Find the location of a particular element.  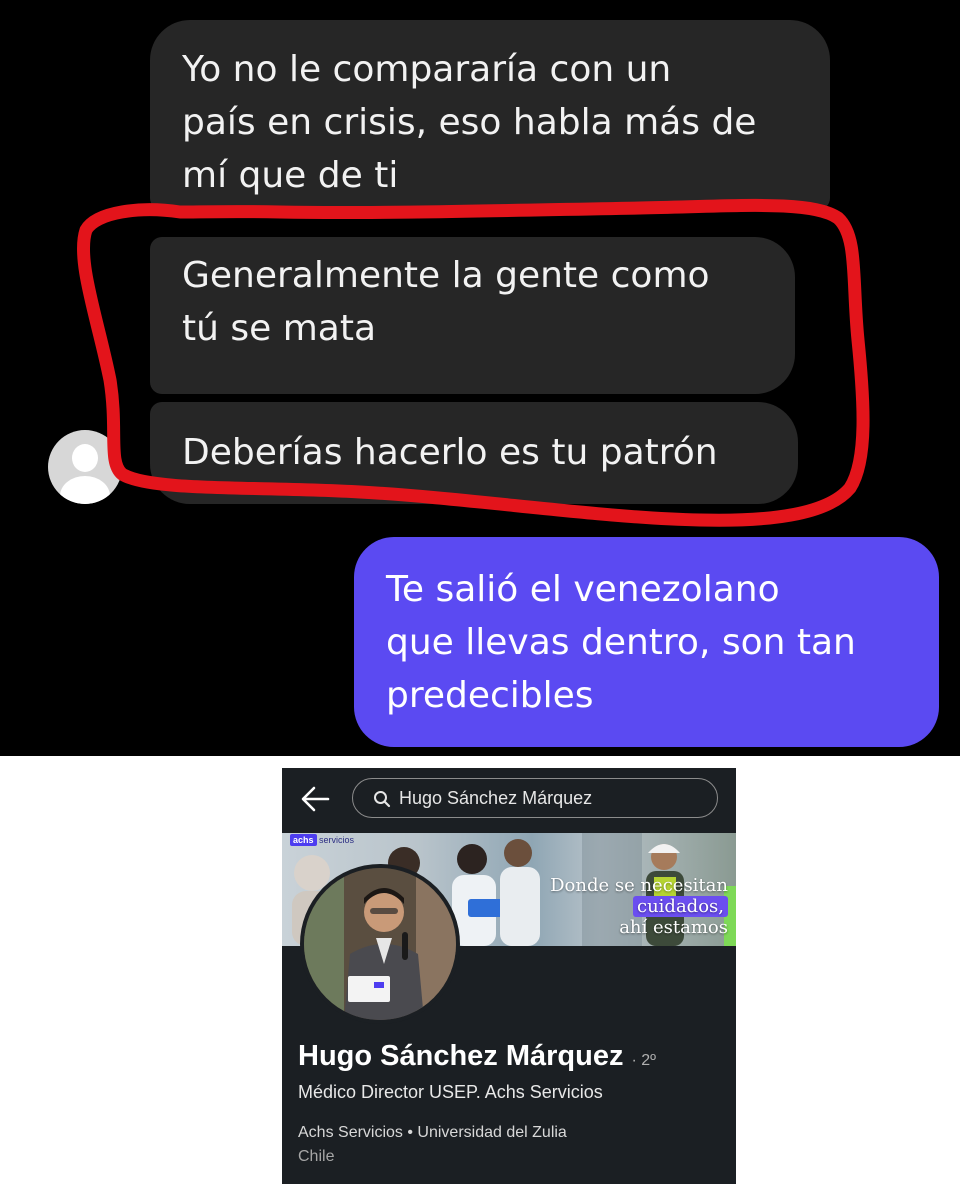

profile-organizations: Achs Servicios • Universidad del Zulia is located at coordinates (432, 1133).